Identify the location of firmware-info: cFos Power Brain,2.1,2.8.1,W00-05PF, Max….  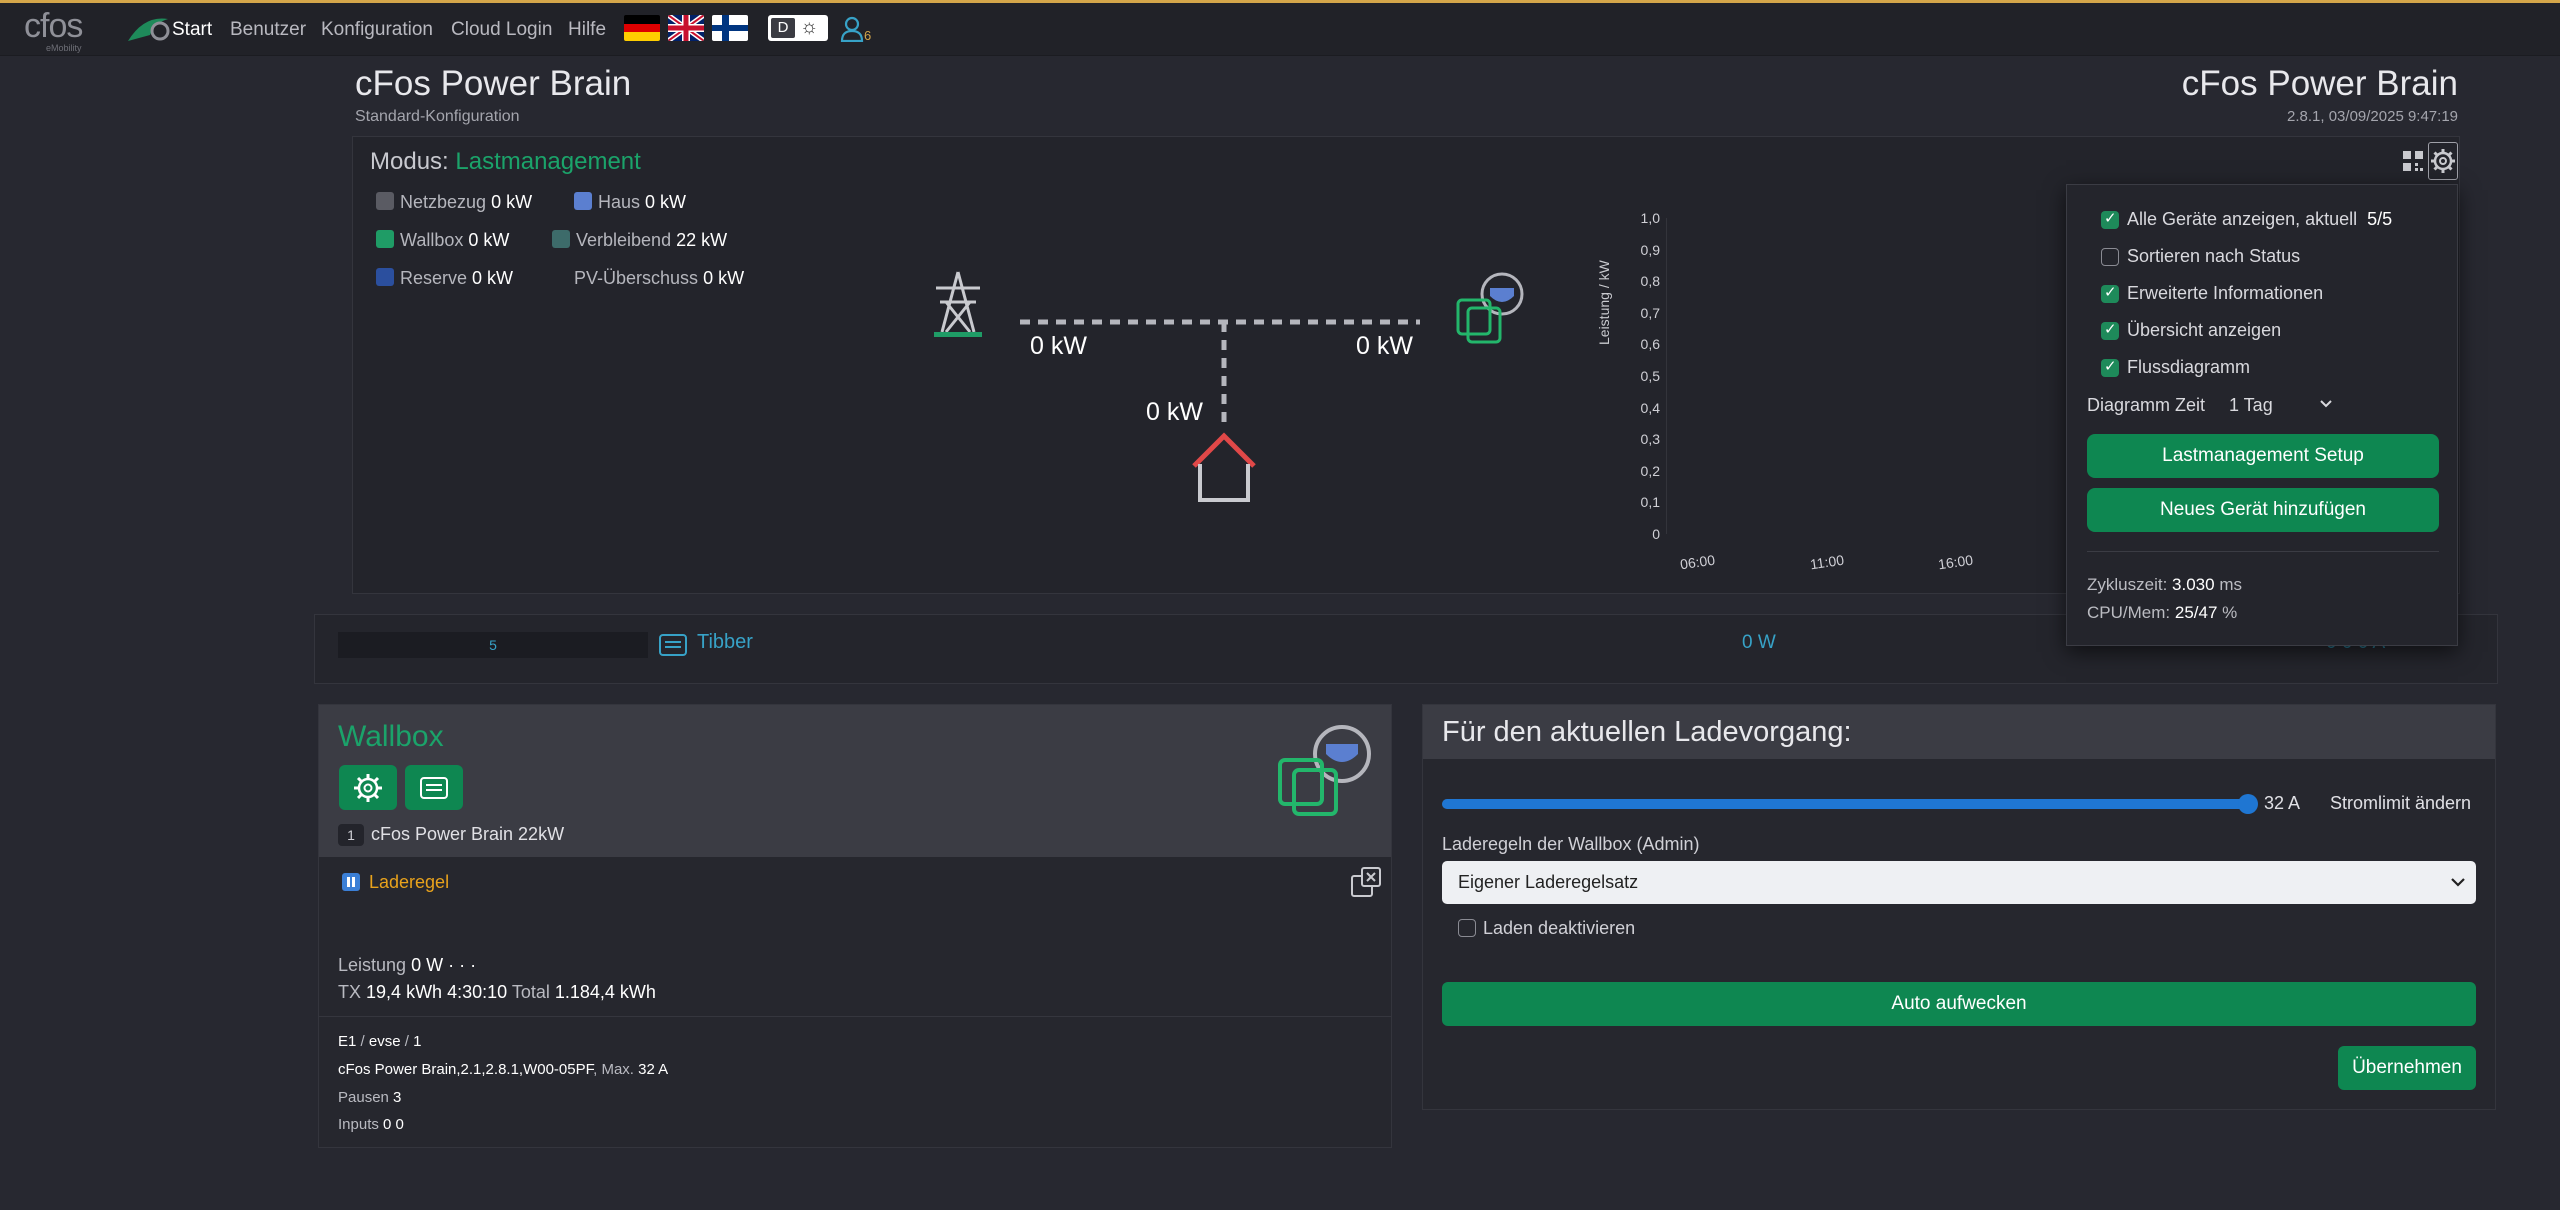
(503, 1069).